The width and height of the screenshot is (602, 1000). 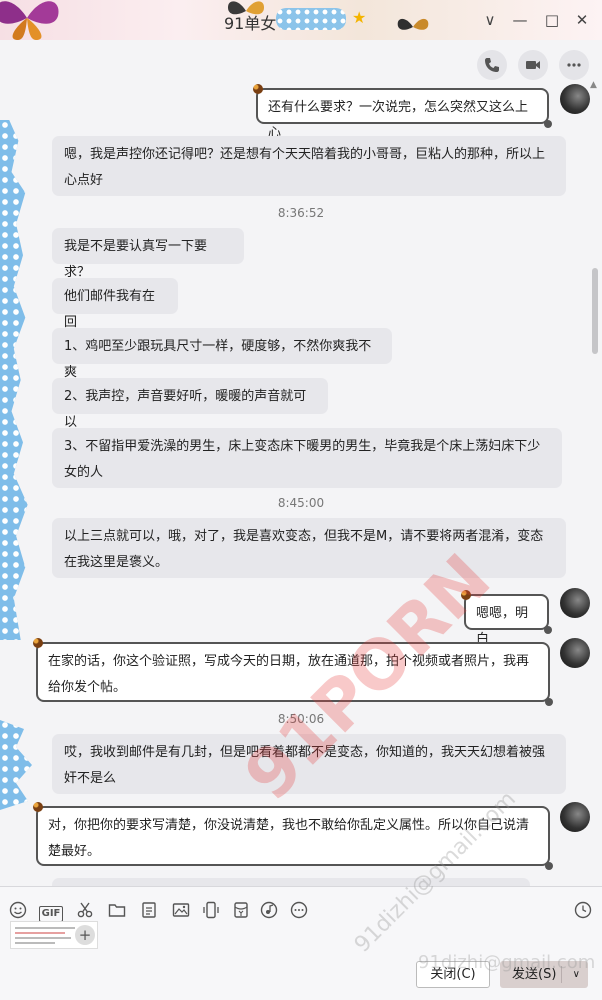 I want to click on message-bubble-received: 我是不是要认真写一下要求？, so click(x=148, y=254).